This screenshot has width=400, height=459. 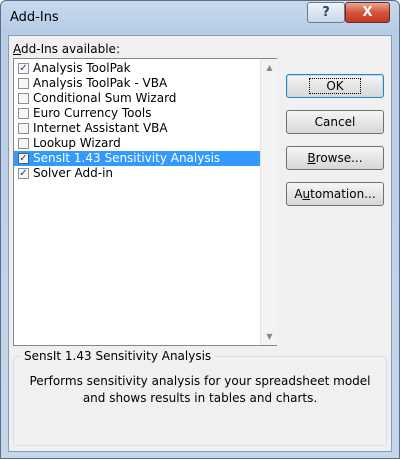 What do you see at coordinates (66, 49) in the screenshot?
I see `add-ins-available-label: Add-Ins available:` at bounding box center [66, 49].